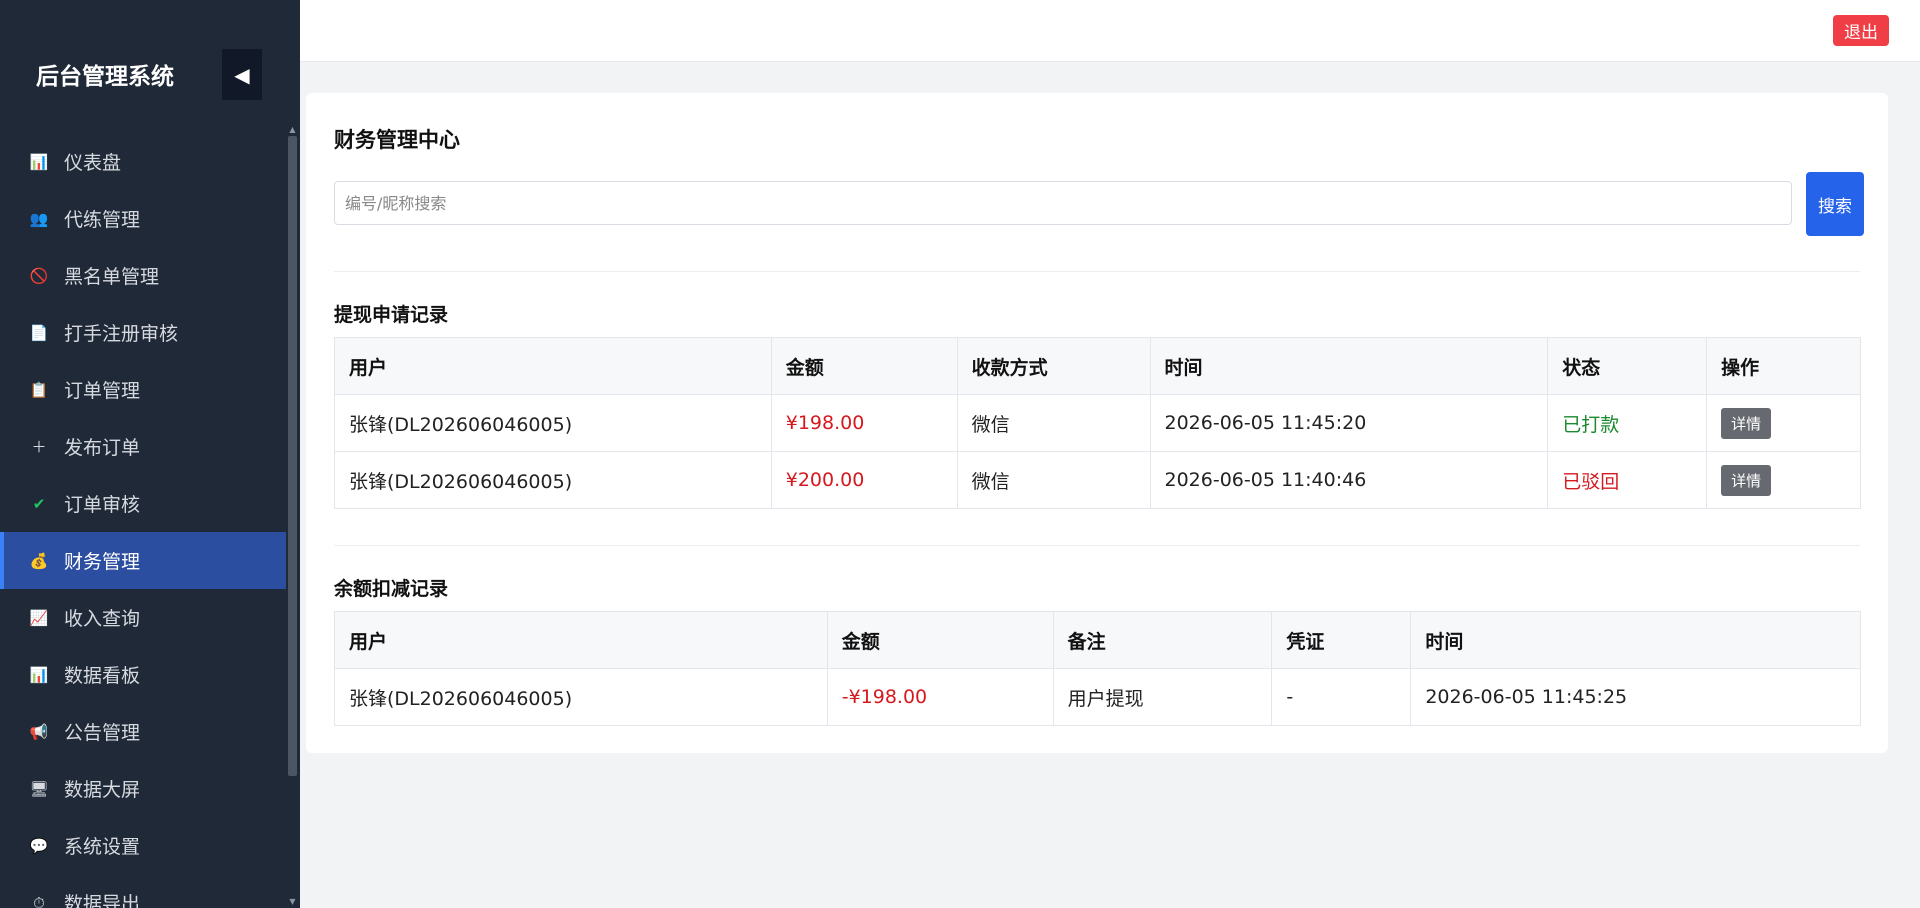 The height and width of the screenshot is (908, 1920). What do you see at coordinates (143, 389) in the screenshot?
I see `sidebar-item-orders: 📋 订单管理` at bounding box center [143, 389].